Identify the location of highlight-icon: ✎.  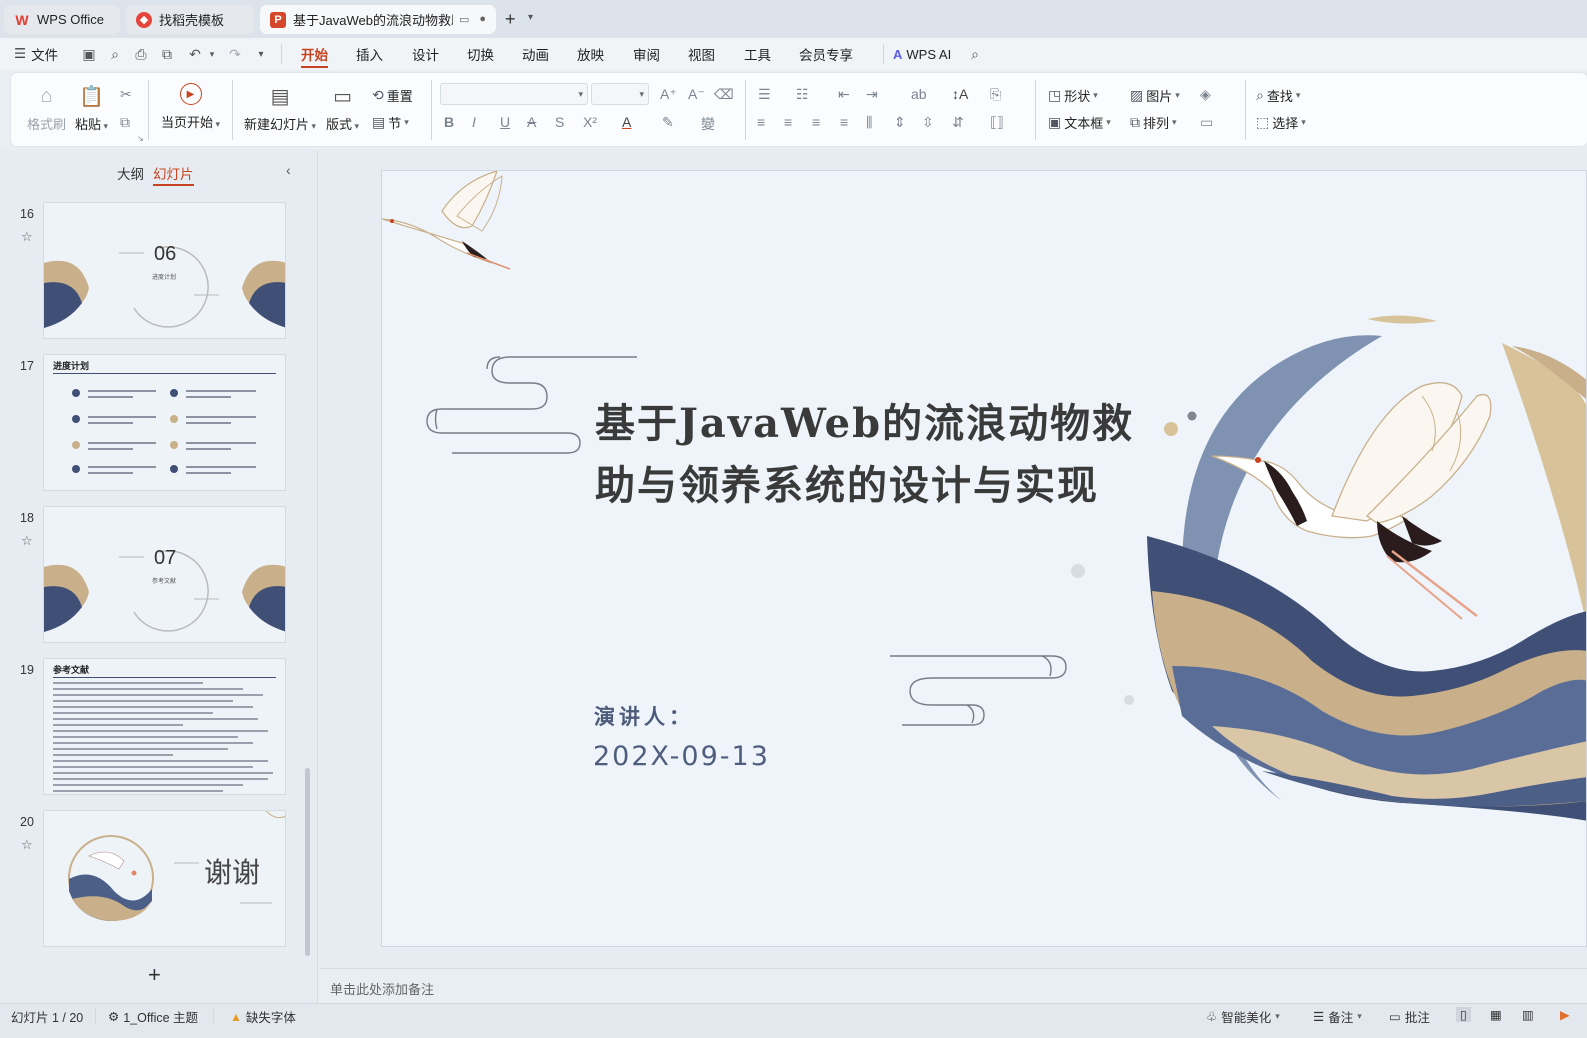
(668, 122).